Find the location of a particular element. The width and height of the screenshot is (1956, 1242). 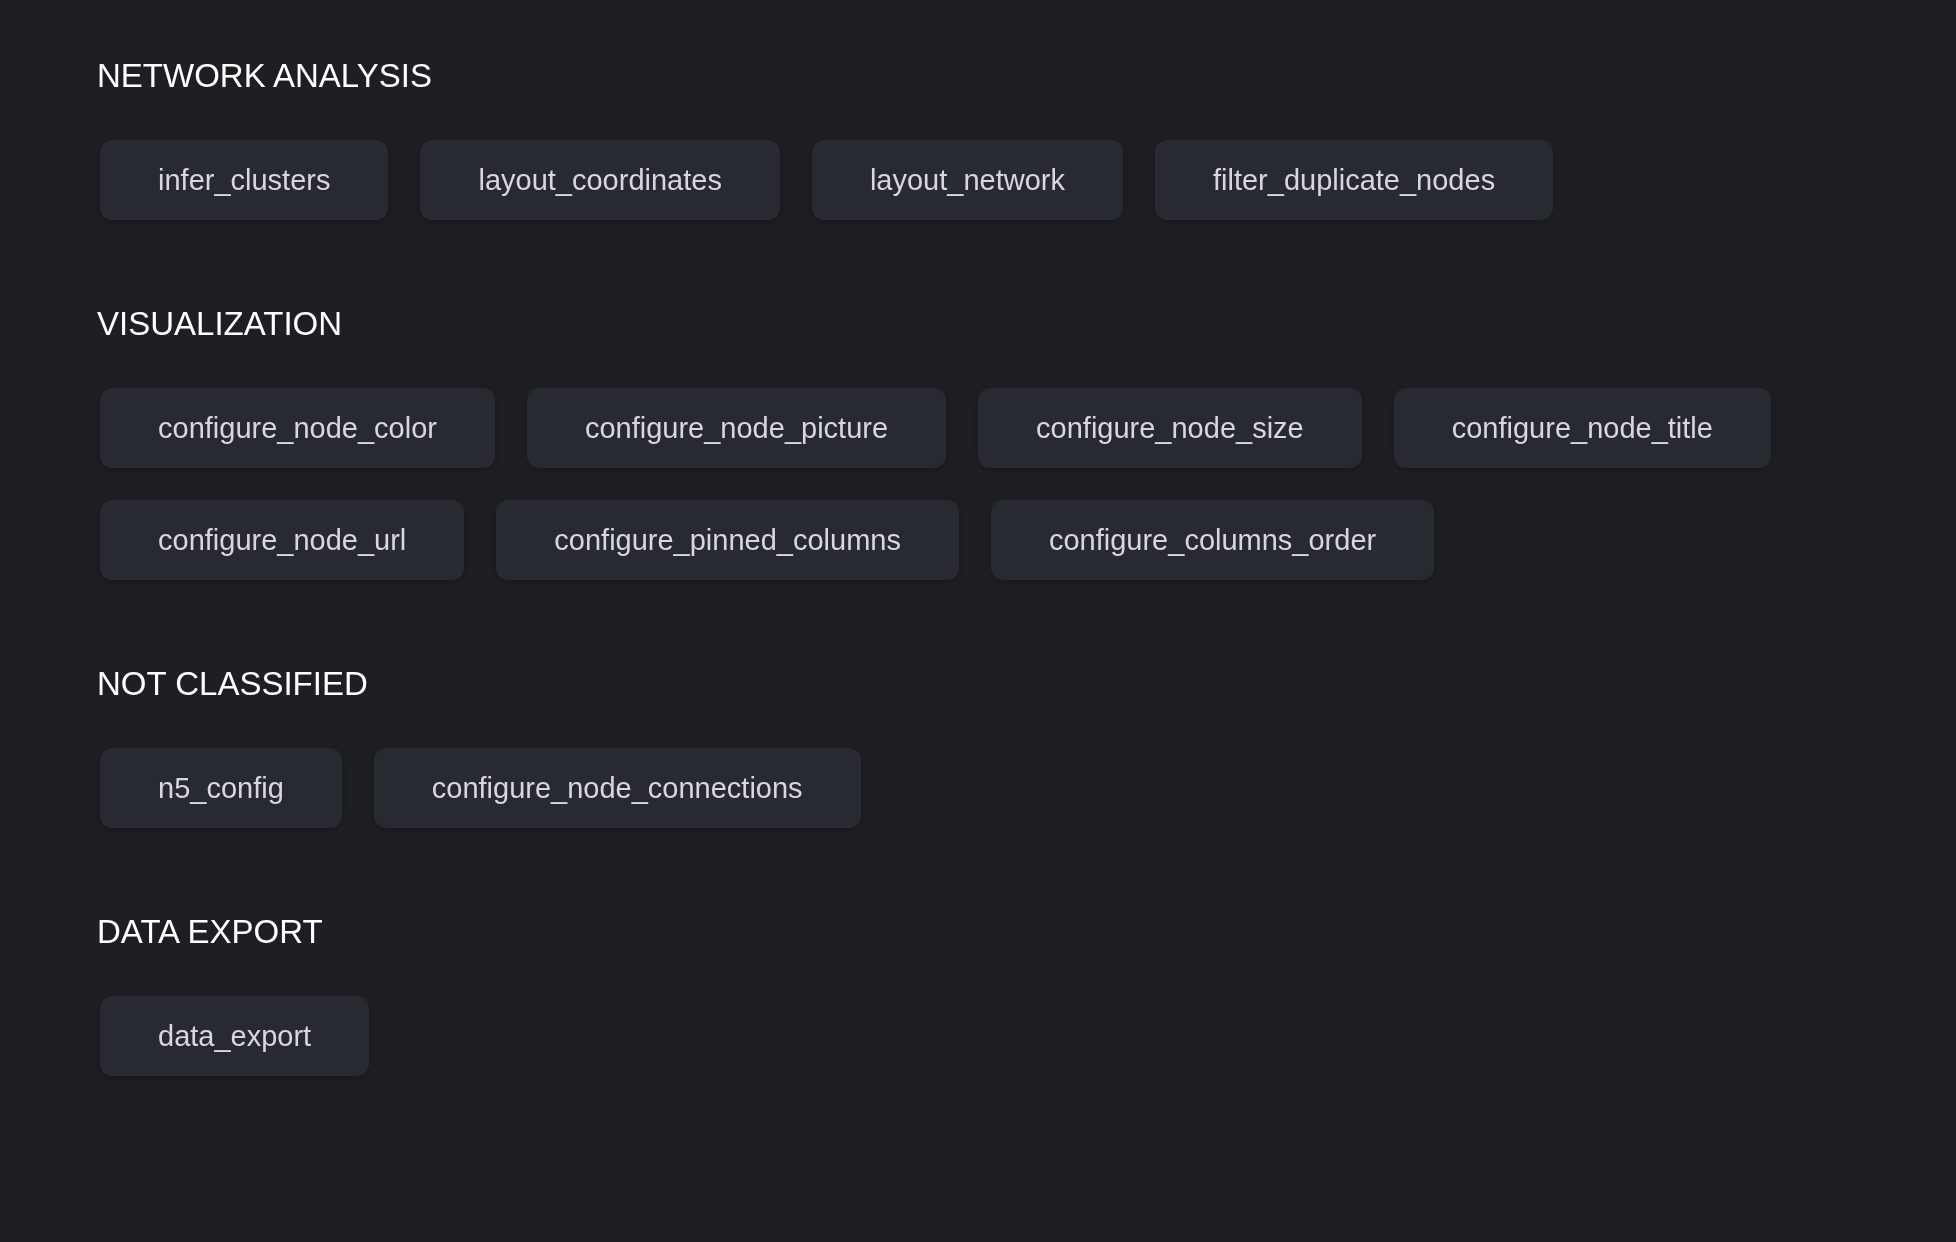

tag-chip: filter_duplicate_nodes is located at coordinates (1354, 180).